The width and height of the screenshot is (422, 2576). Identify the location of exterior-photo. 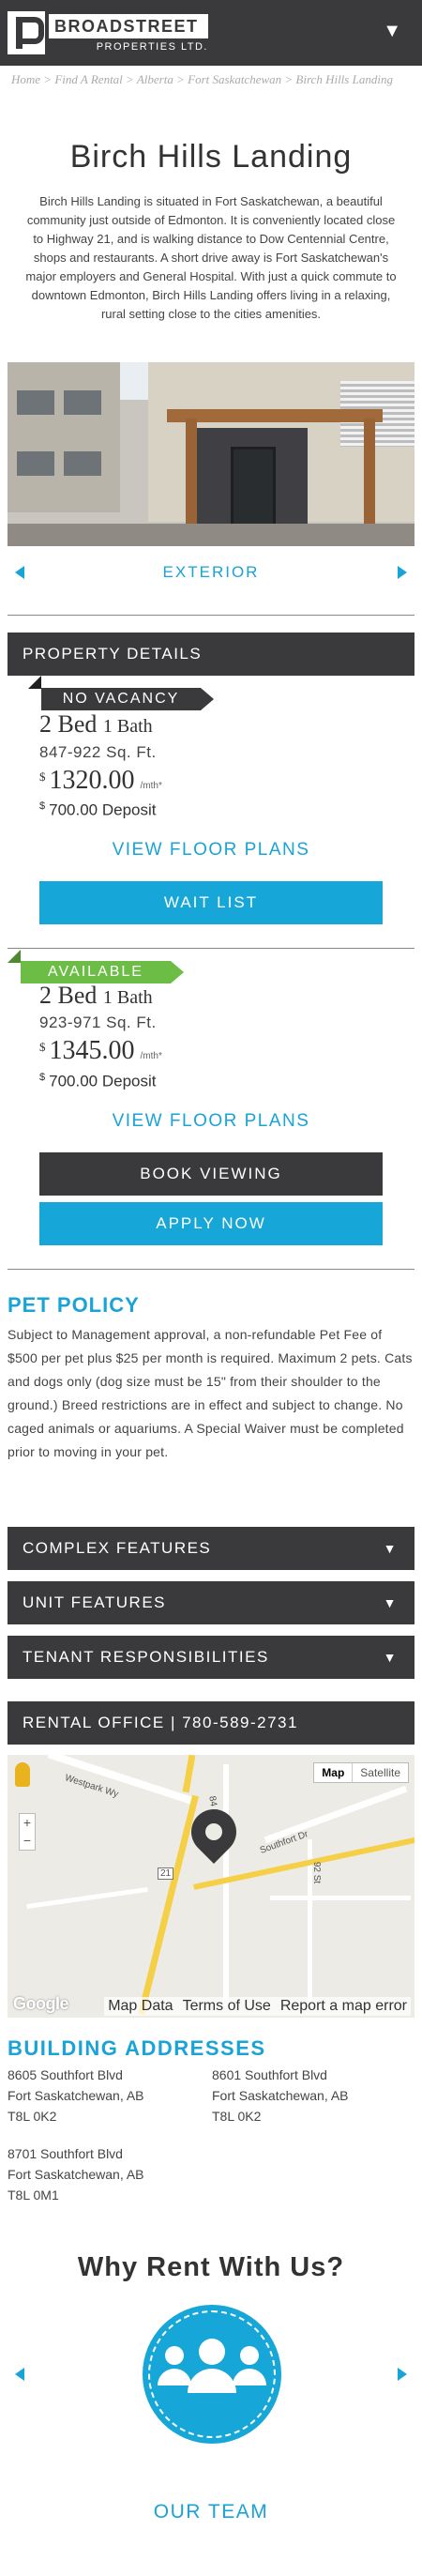
(211, 454).